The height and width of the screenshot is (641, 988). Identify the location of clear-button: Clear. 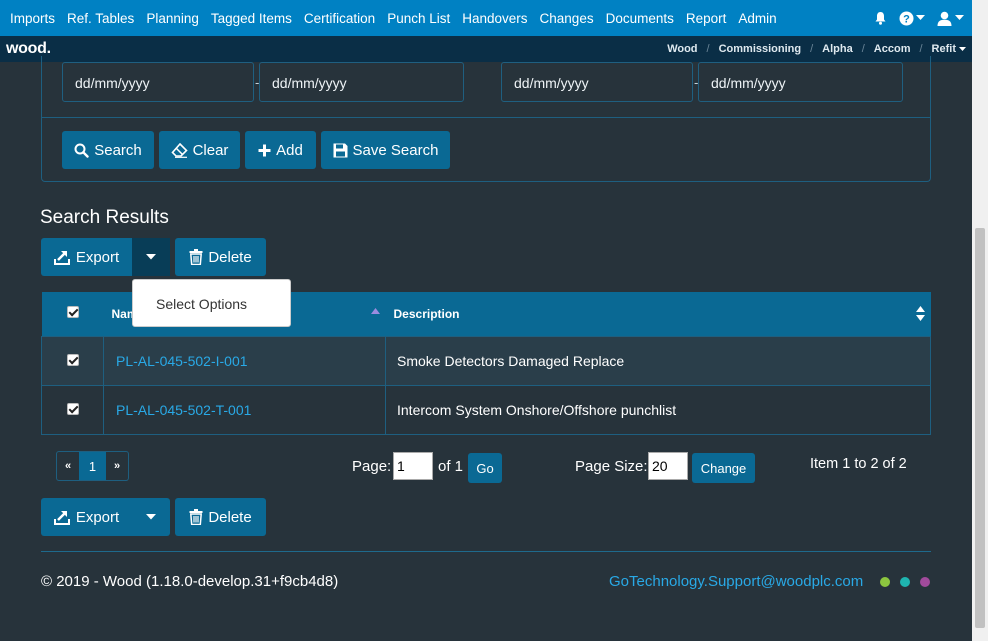
(199, 150).